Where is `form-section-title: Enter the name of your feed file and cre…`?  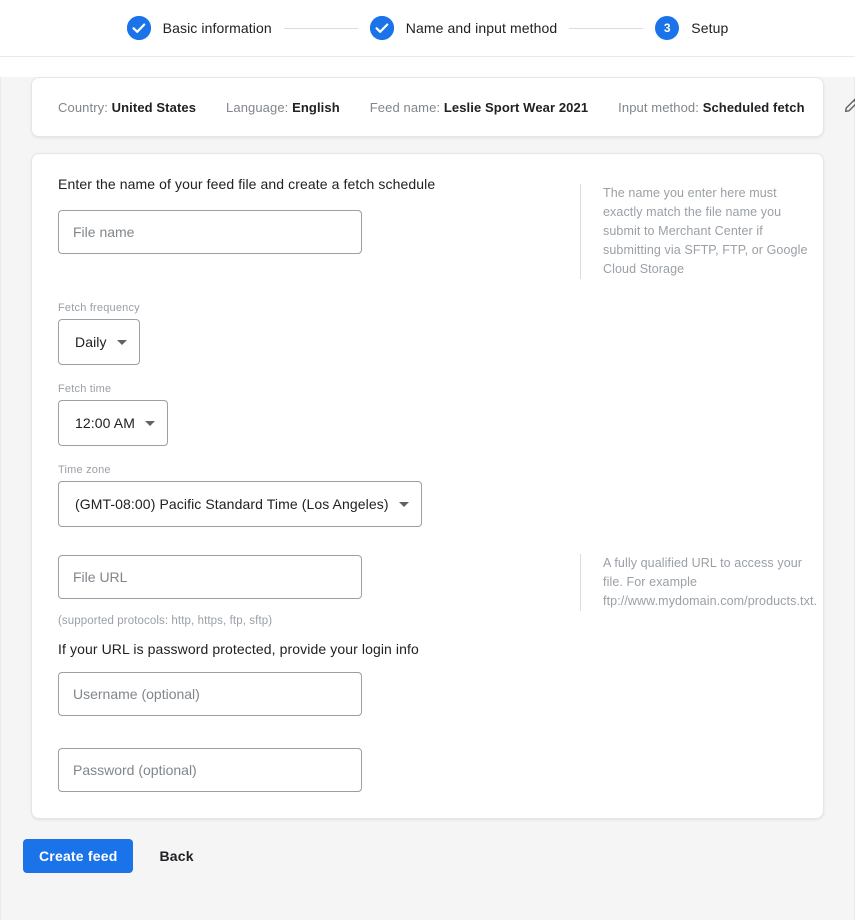
form-section-title: Enter the name of your feed file and cre… is located at coordinates (247, 184).